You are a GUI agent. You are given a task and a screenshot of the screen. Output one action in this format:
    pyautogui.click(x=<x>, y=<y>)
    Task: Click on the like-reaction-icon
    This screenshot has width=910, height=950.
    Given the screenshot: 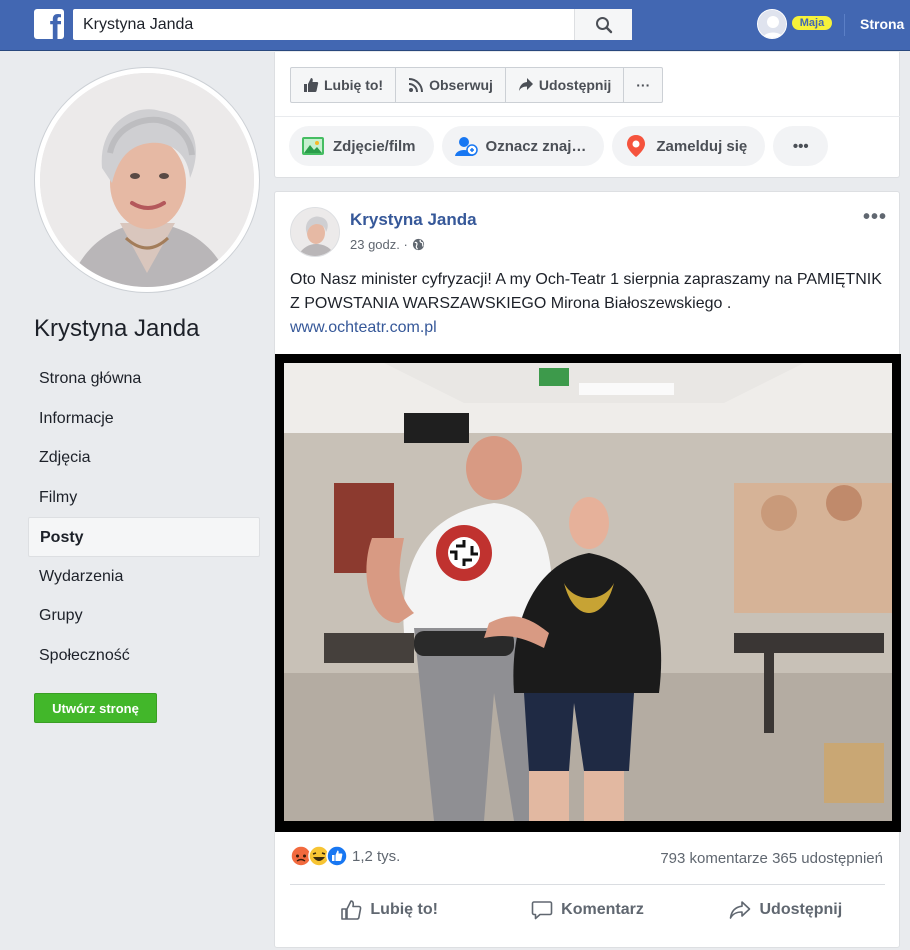 What is the action you would take?
    pyautogui.click(x=337, y=856)
    